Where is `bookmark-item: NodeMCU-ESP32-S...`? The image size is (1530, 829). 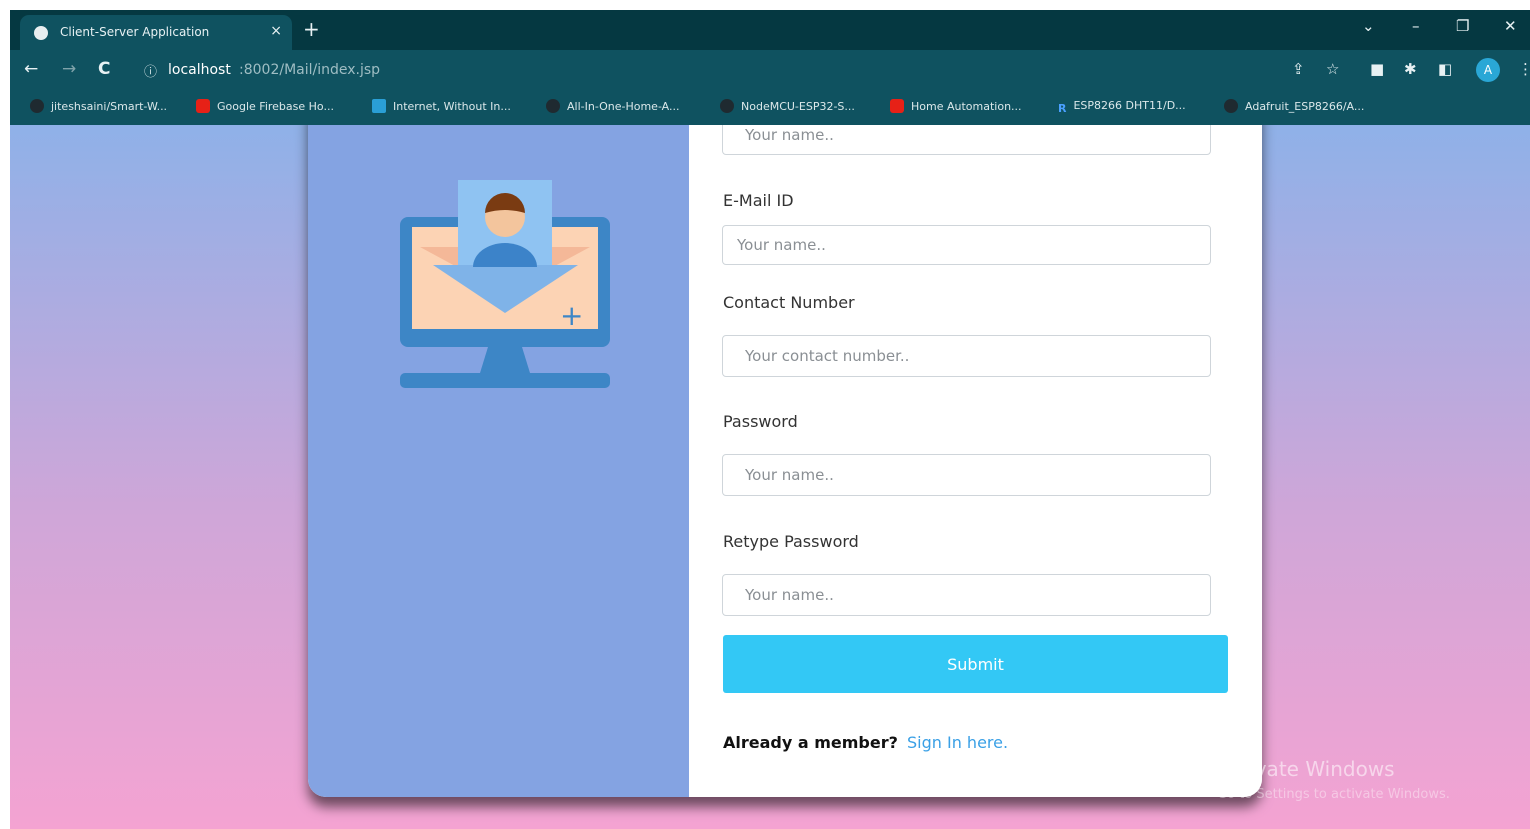
bookmark-item: NodeMCU-ESP32-S... is located at coordinates (787, 106).